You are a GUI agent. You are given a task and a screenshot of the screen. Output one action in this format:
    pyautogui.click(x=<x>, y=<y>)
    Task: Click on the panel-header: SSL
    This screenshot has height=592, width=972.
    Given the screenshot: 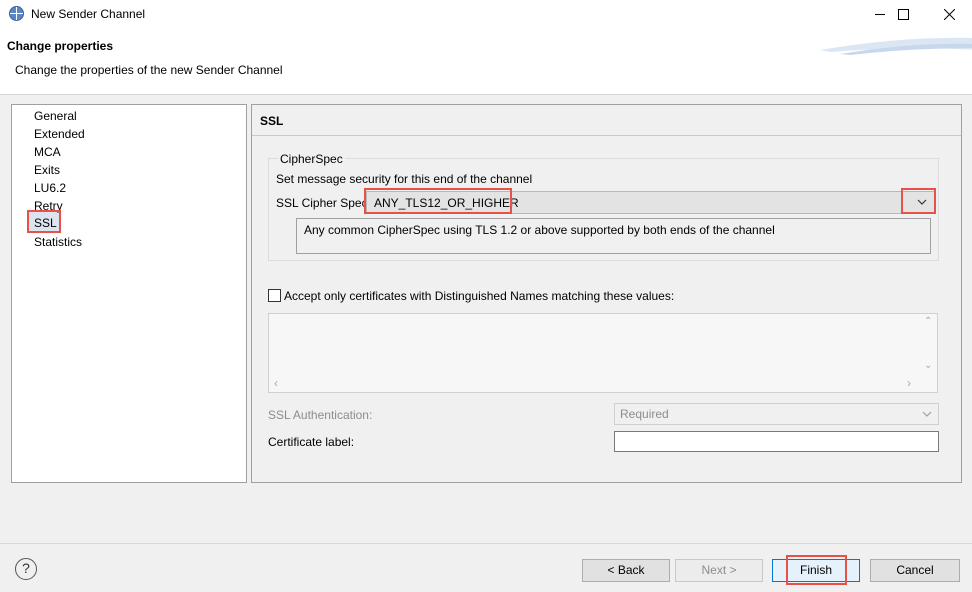 What is the action you would take?
    pyautogui.click(x=606, y=120)
    